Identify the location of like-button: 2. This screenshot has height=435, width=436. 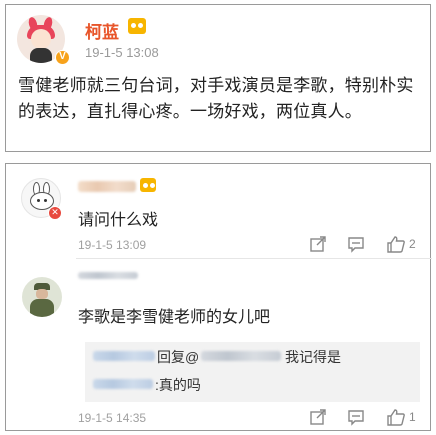
(401, 244).